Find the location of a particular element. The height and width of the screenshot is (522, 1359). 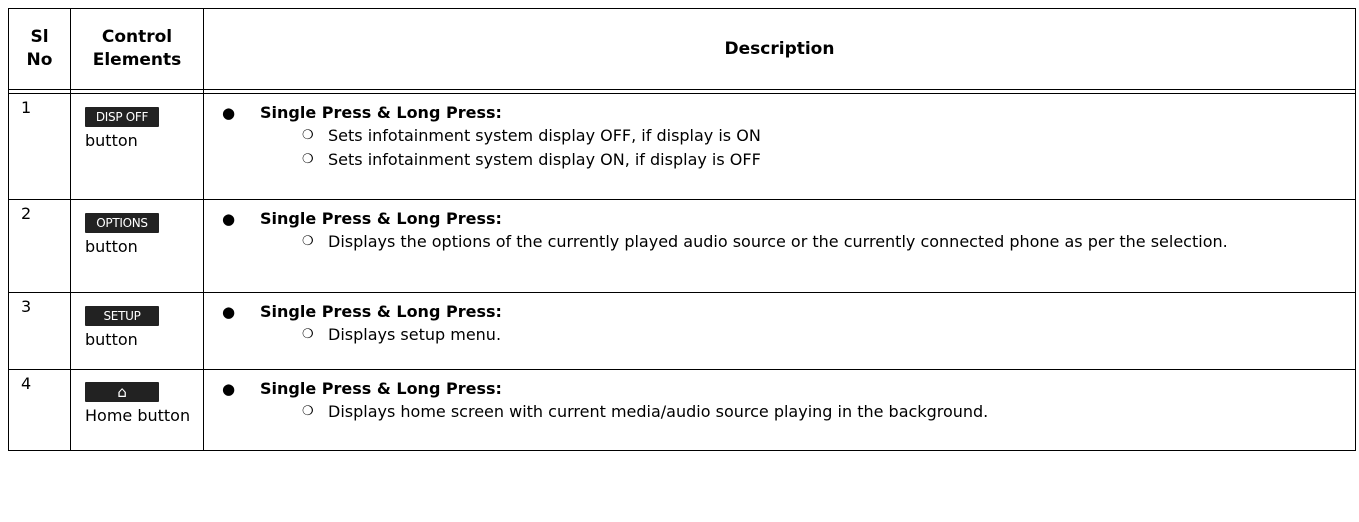

control-label: Home button is located at coordinates (138, 415).